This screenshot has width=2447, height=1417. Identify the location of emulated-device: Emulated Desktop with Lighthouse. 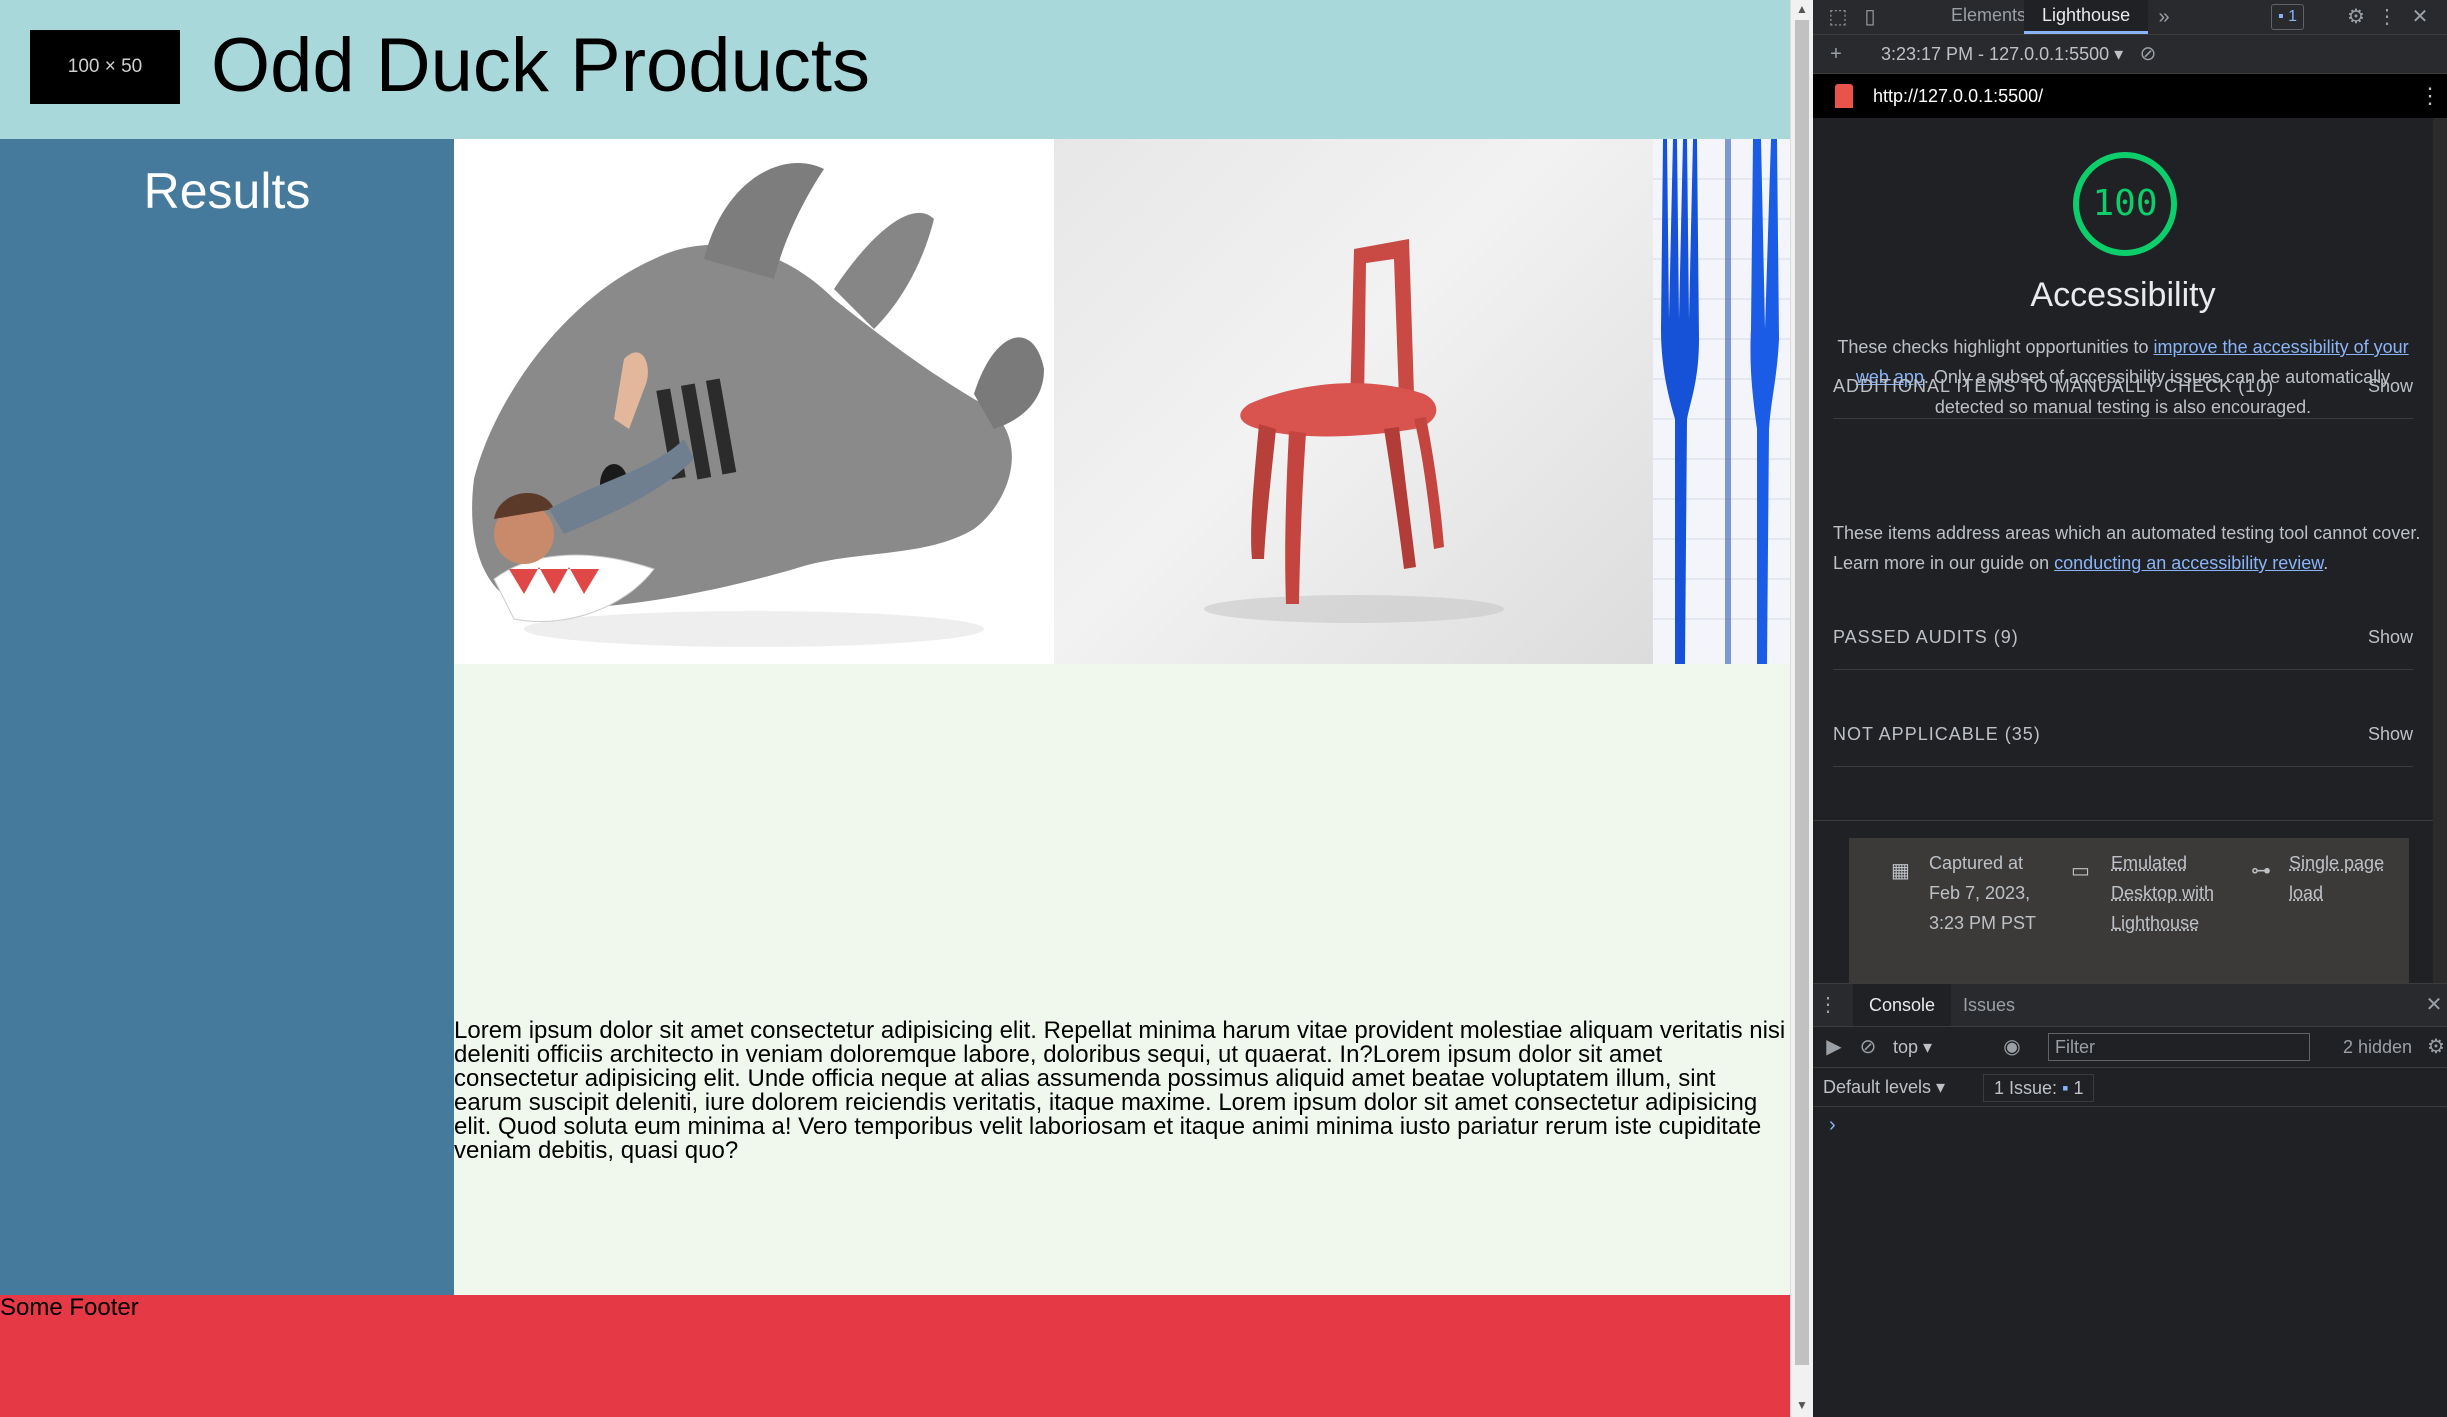
(2166, 893).